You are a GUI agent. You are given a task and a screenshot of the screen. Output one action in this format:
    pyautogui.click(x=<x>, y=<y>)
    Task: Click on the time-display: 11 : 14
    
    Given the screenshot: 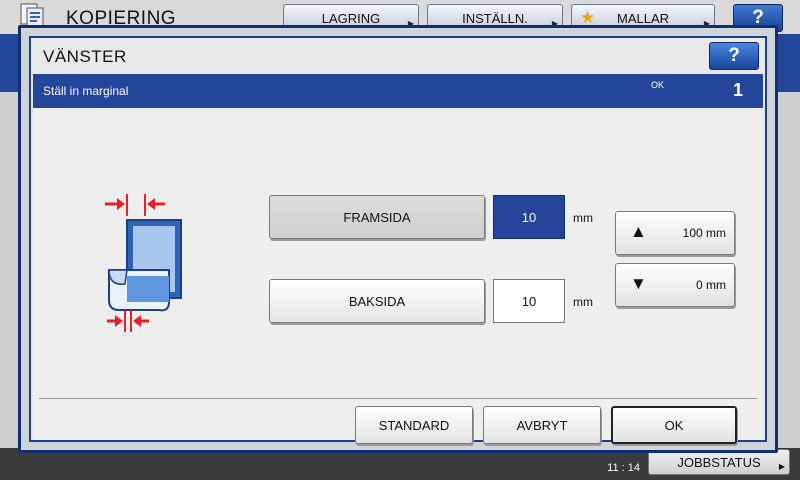 What is the action you would take?
    pyautogui.click(x=623, y=468)
    